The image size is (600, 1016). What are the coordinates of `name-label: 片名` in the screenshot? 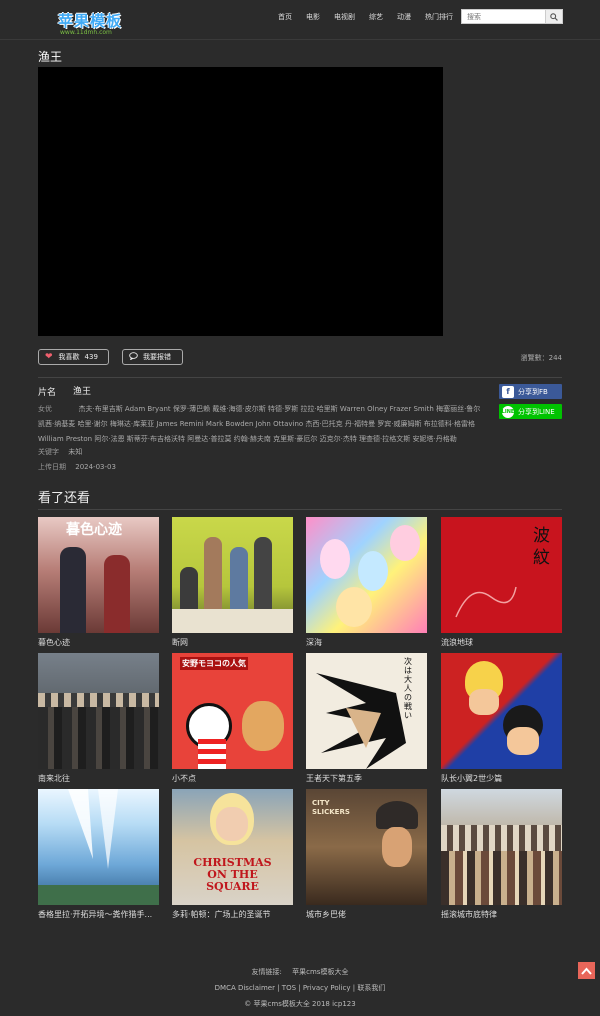 It's located at (47, 393).